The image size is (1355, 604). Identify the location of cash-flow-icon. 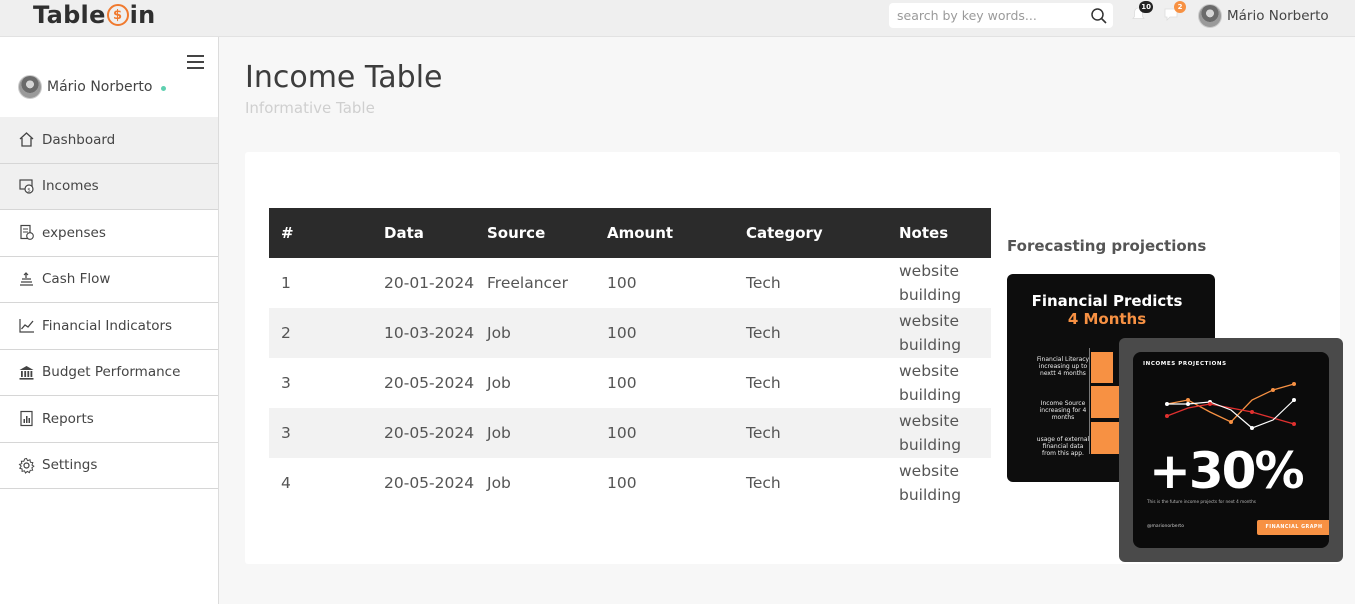
(26, 279).